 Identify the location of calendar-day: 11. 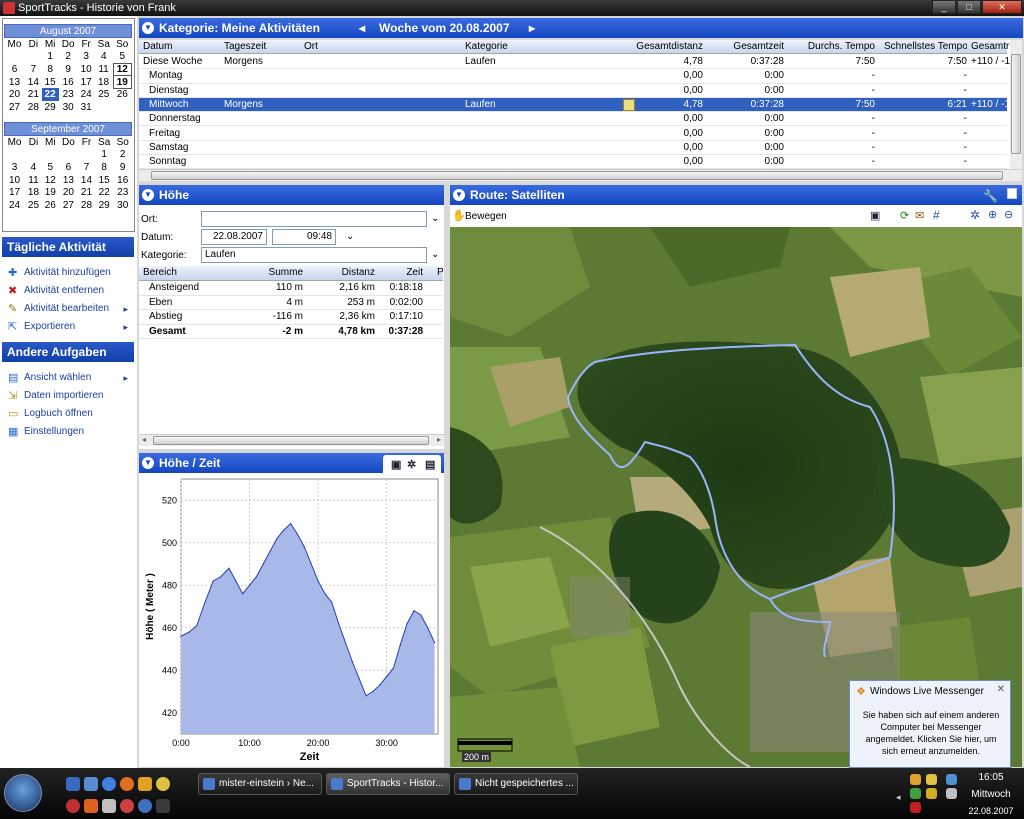
(104, 69).